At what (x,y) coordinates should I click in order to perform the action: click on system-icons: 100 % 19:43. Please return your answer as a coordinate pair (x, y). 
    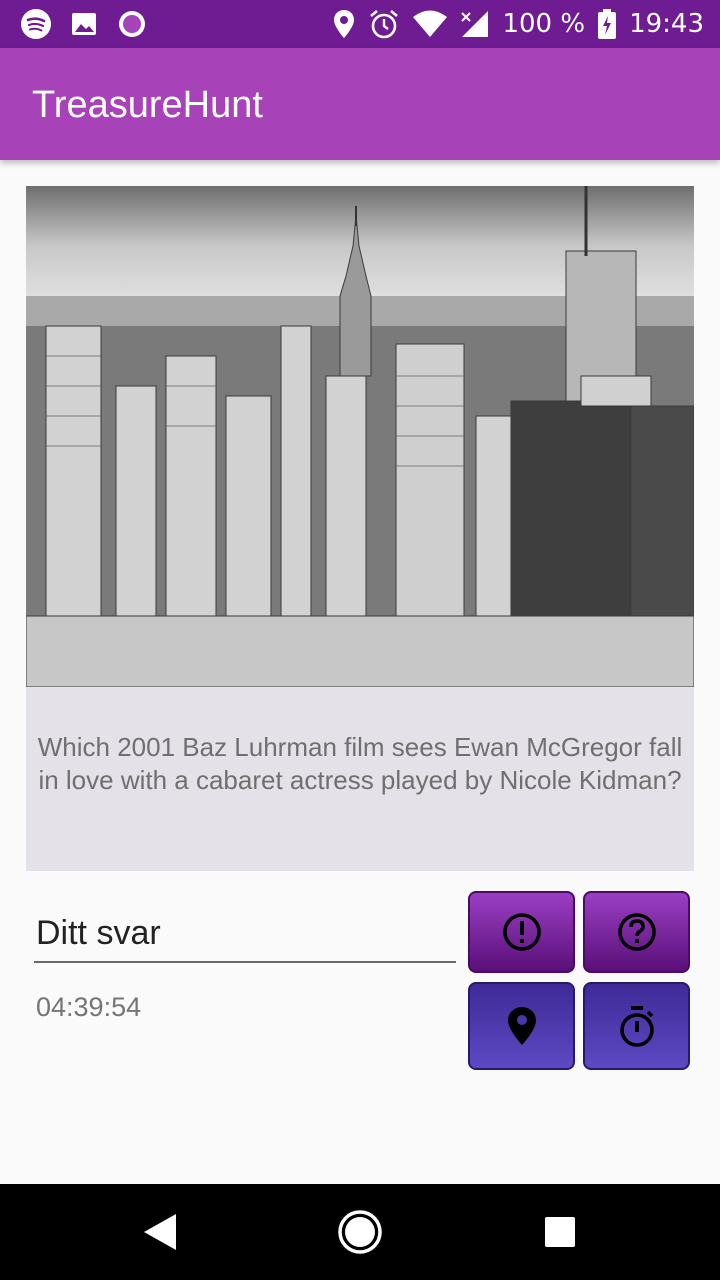
    Looking at the image, I should click on (518, 24).